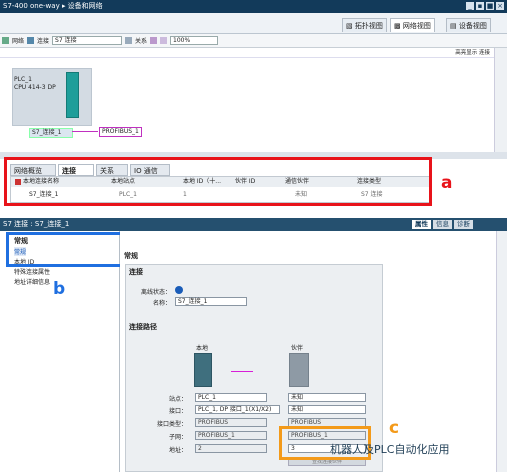 The image size is (507, 472). Describe the element at coordinates (171, 424) in the screenshot. I see `row-label-interface-type: 接口类型：` at that location.